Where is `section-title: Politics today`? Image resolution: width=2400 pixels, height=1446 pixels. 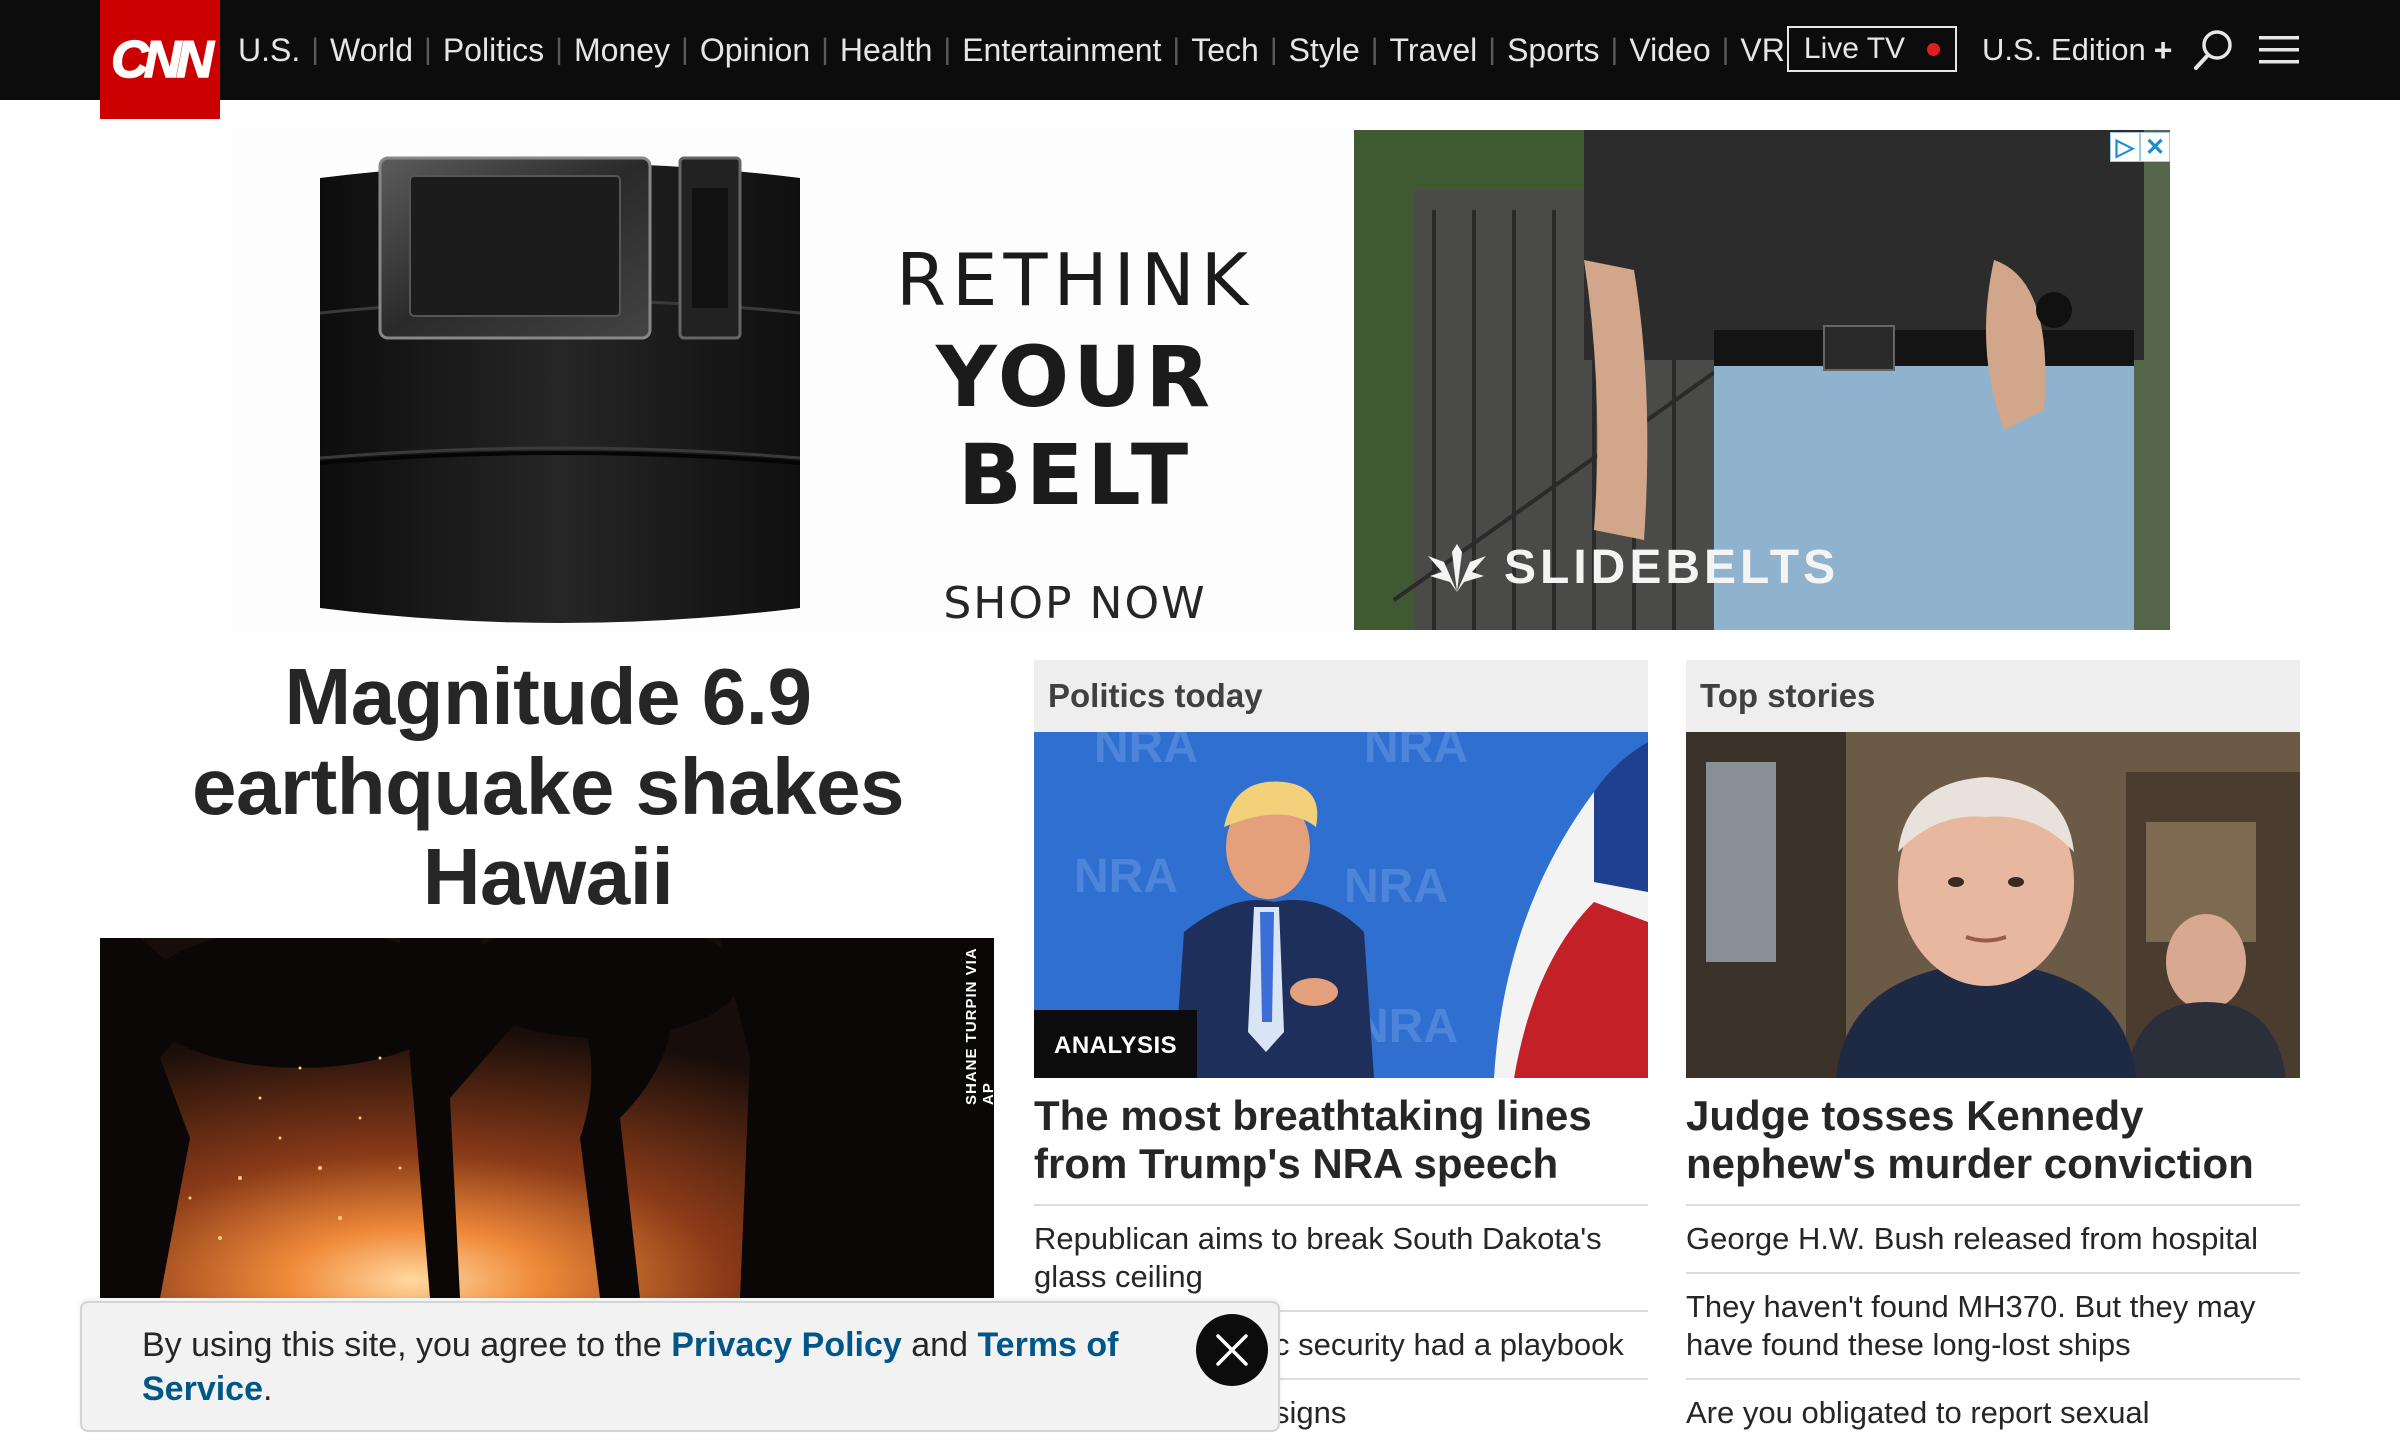 section-title: Politics today is located at coordinates (1341, 696).